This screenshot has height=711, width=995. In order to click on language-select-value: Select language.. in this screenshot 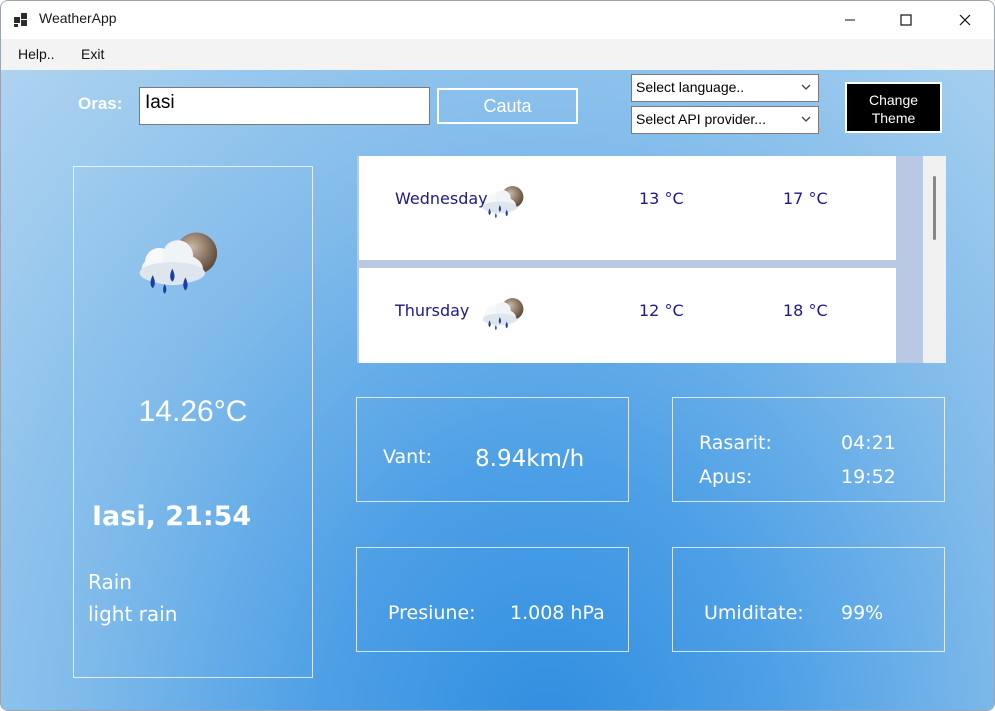, I will do `click(690, 87)`.